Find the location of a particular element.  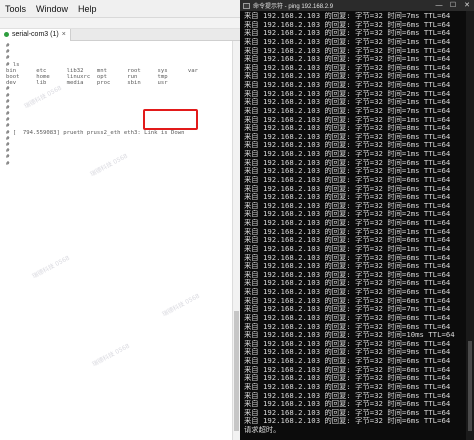

ping-reply-line: 请求超时。 is located at coordinates (262, 430).